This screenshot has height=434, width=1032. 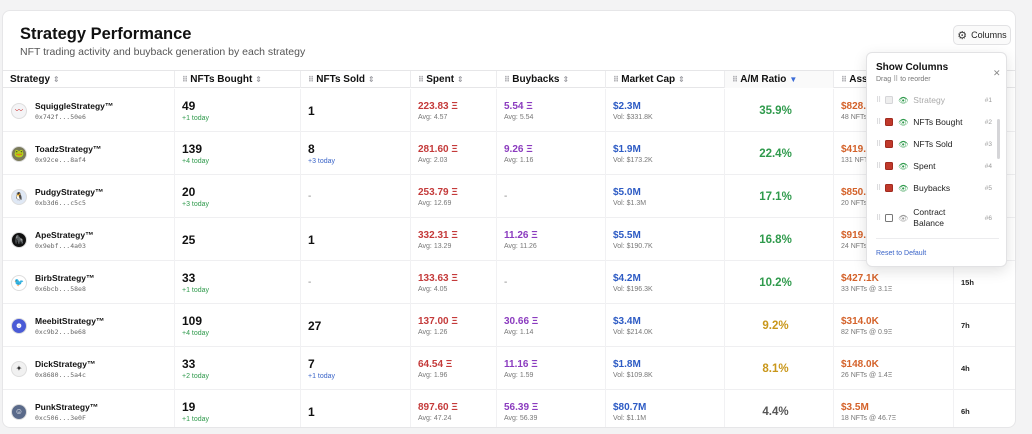 What do you see at coordinates (19, 196) in the screenshot?
I see `avatar: 🐧` at bounding box center [19, 196].